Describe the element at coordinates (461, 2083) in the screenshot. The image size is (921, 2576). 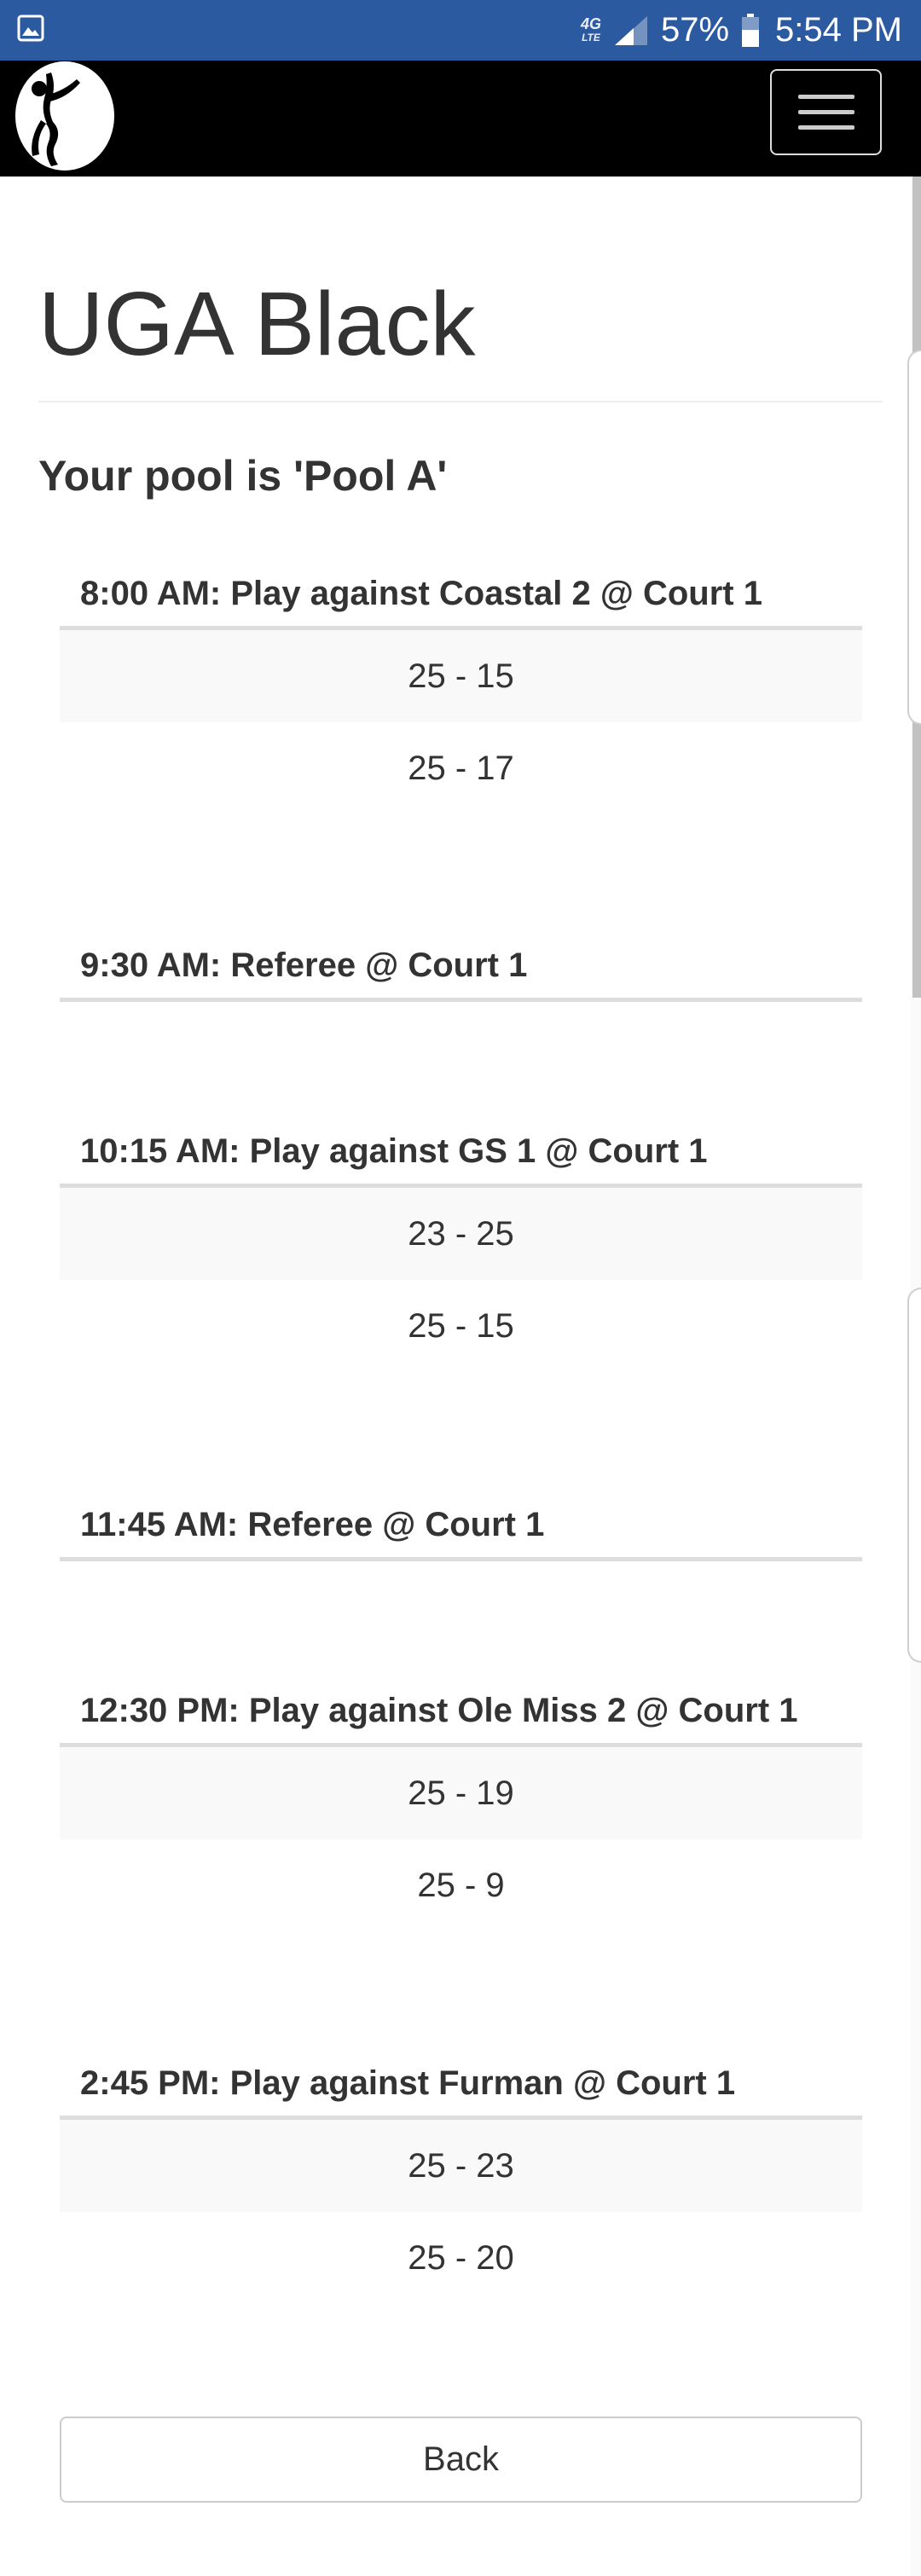
I see `game-heading: 2:45 PM: Play against Furman @ Court 1` at that location.